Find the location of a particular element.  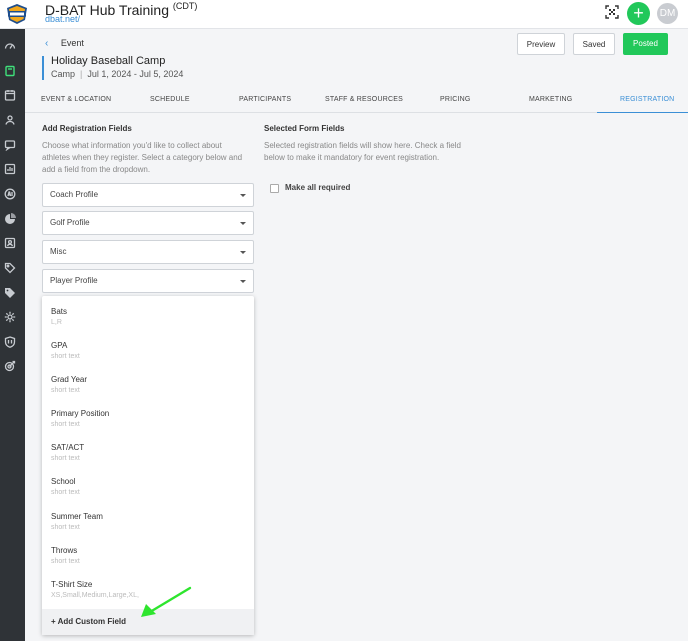

tab-participants: PARTICIPANTS is located at coordinates (265, 99).